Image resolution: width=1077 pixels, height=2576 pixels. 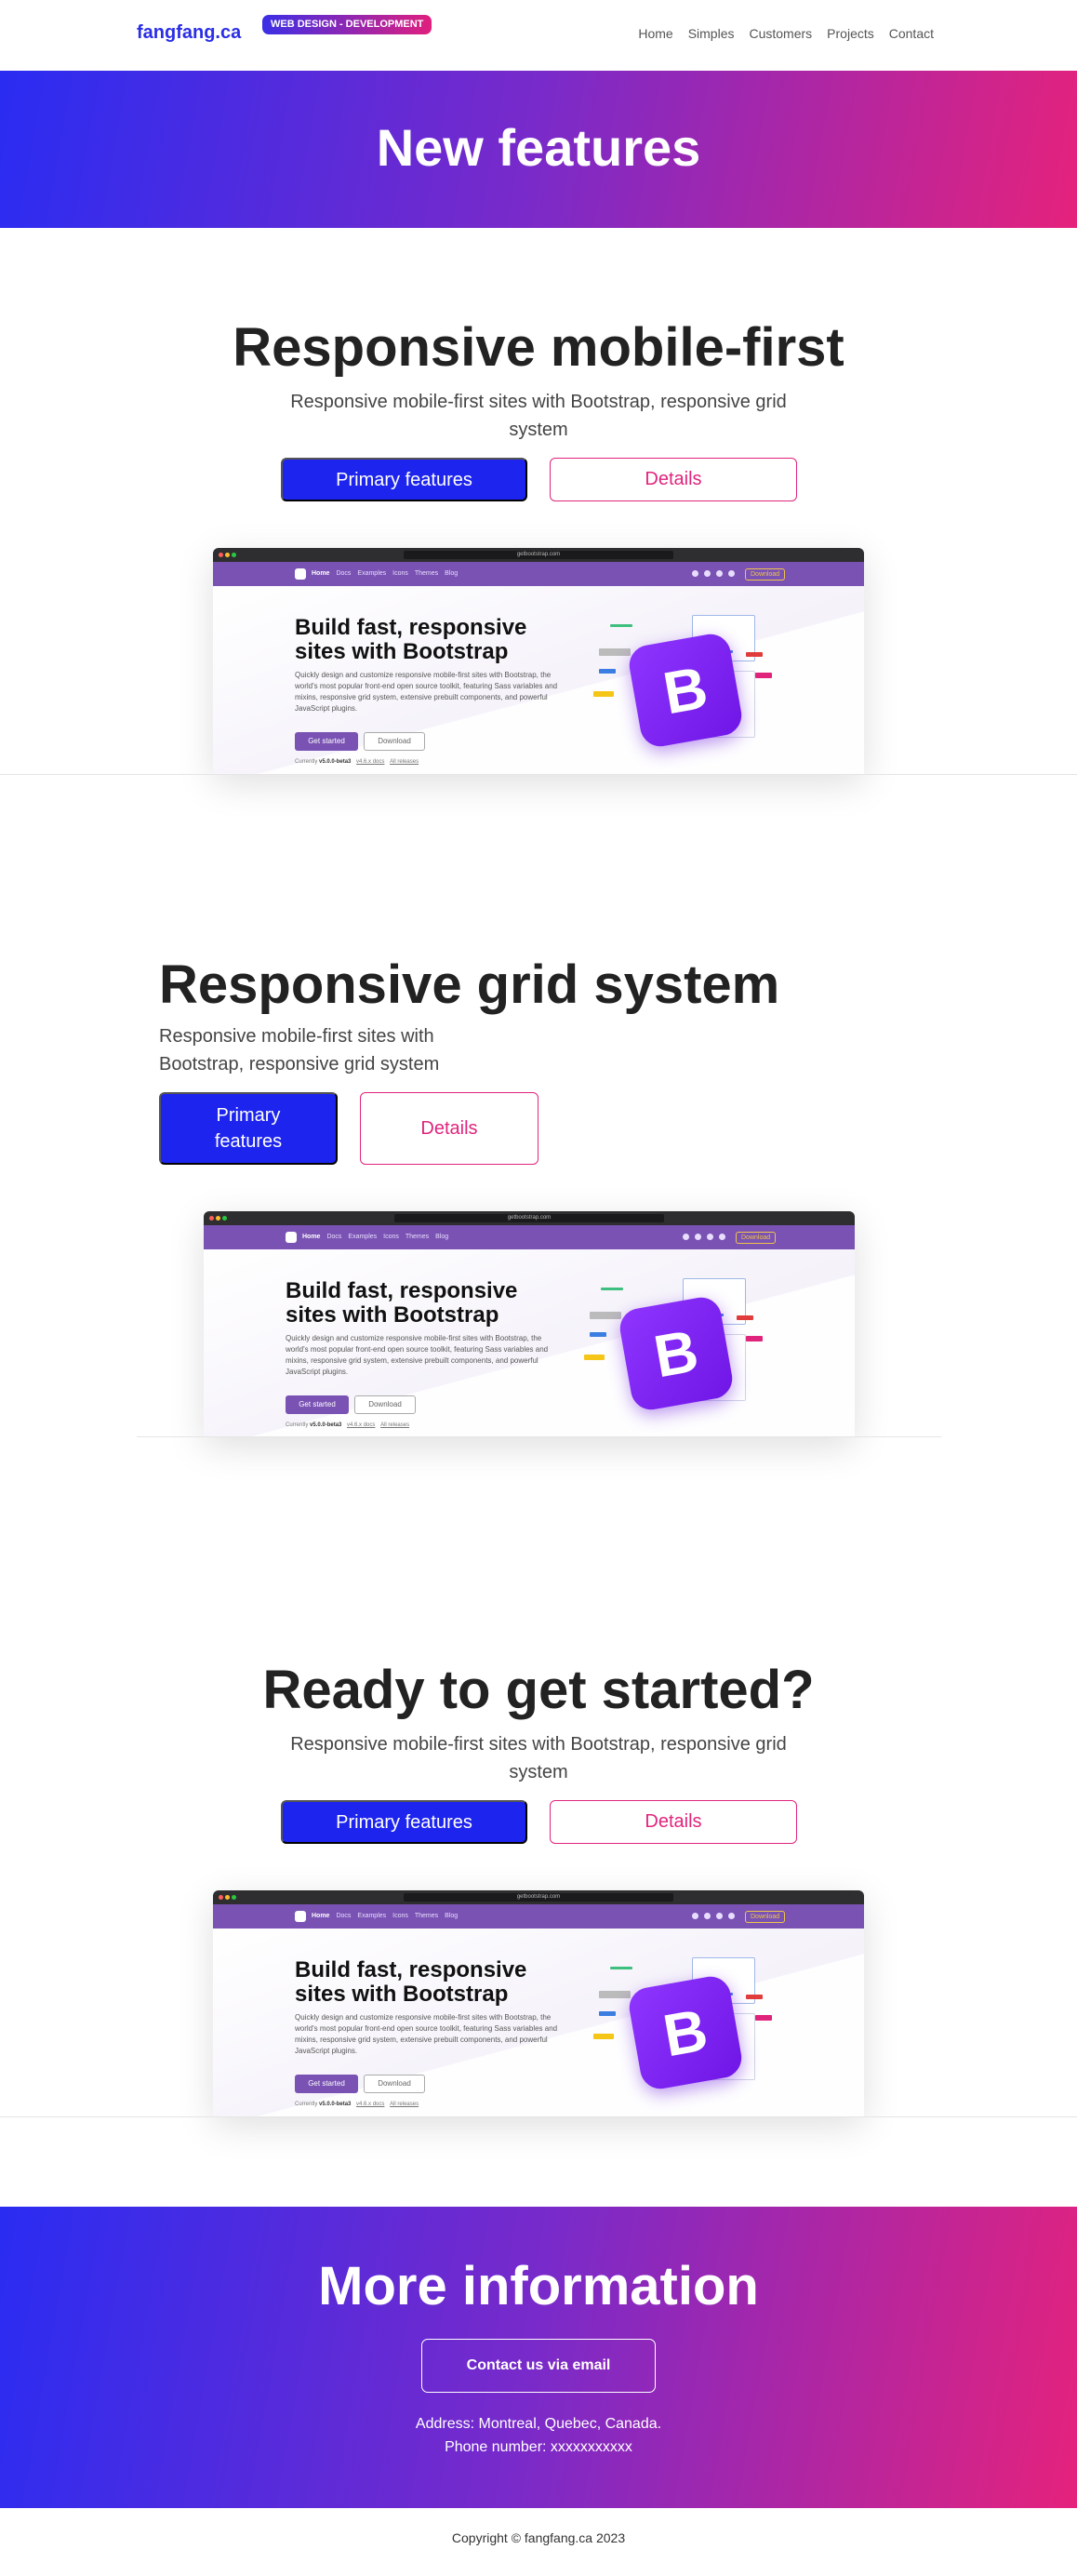 I want to click on brand-badge: WEB DESIGN - DEVELOPMENT, so click(x=347, y=24).